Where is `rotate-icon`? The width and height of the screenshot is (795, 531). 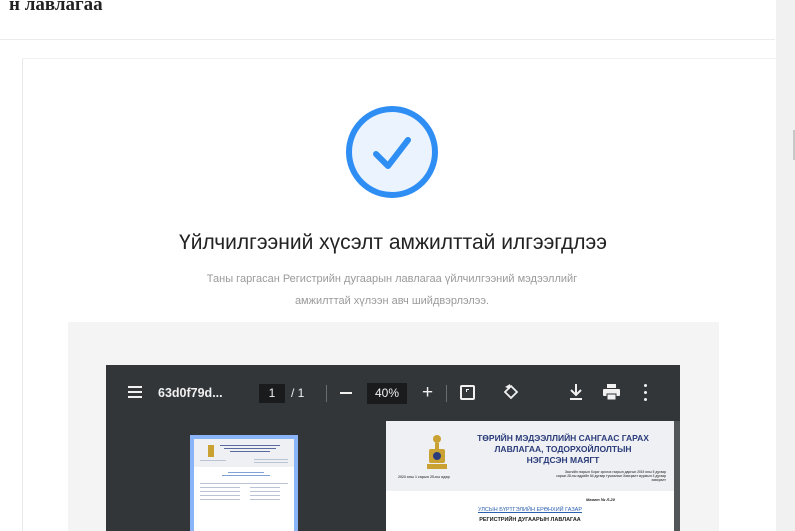 rotate-icon is located at coordinates (511, 392).